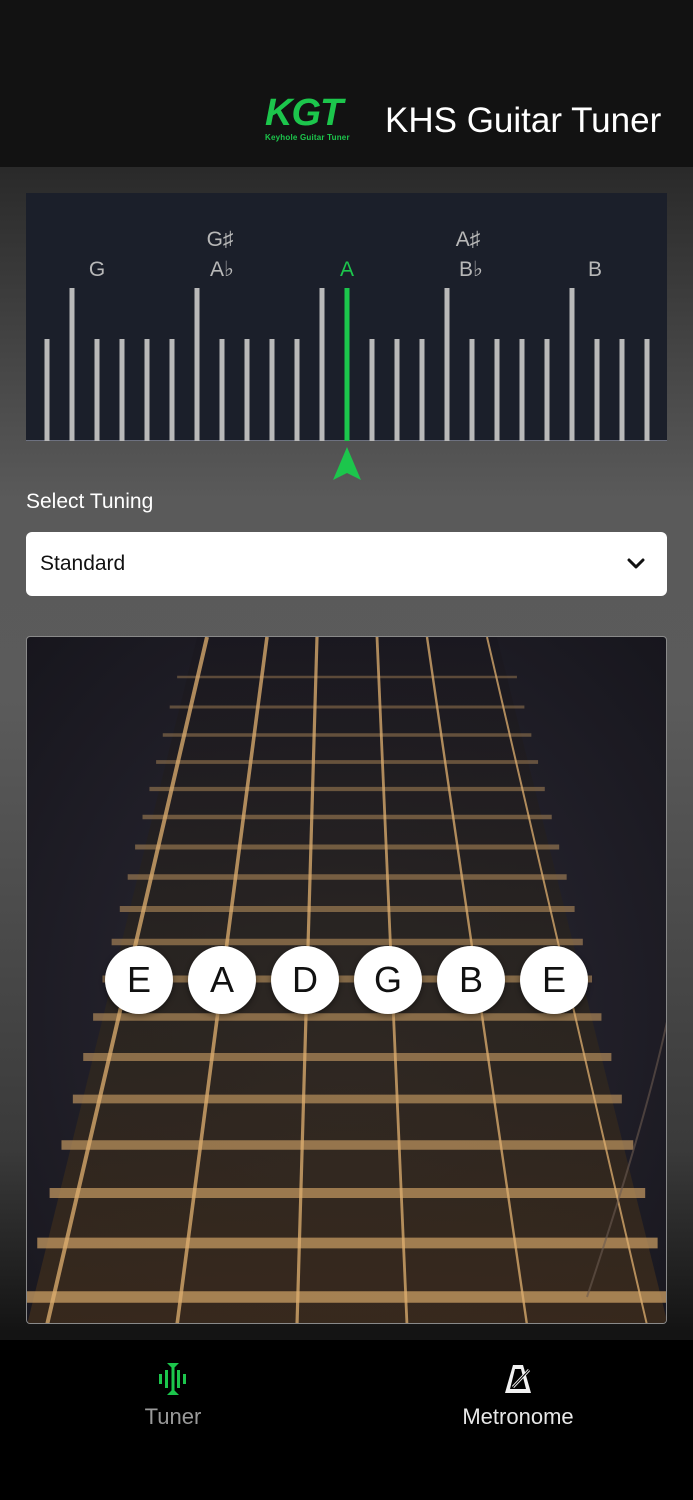 The width and height of the screenshot is (693, 1500). What do you see at coordinates (346, 1420) in the screenshot?
I see `bottom-nav: Tuner Metronome` at bounding box center [346, 1420].